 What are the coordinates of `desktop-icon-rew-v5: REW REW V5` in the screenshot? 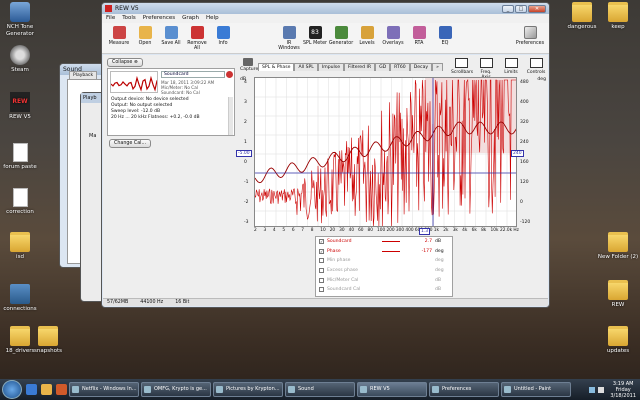 It's located at (21, 106).